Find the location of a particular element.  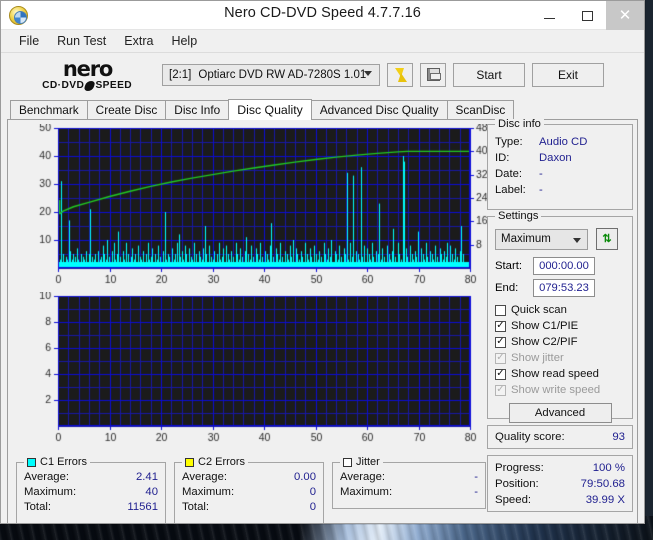

c2-average-label: Average: is located at coordinates (205, 477).